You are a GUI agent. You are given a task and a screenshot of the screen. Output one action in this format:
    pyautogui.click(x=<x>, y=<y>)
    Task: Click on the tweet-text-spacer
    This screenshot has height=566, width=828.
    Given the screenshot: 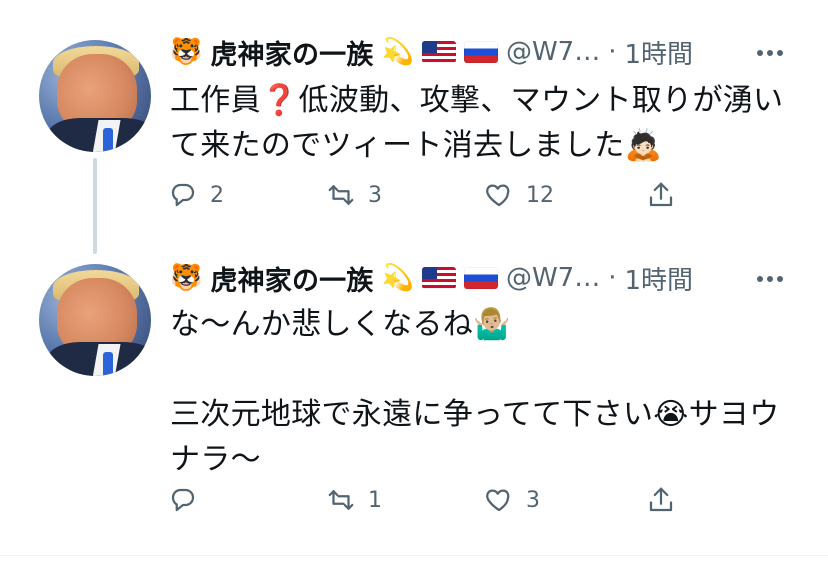 What is the action you would take?
    pyautogui.click(x=490, y=369)
    